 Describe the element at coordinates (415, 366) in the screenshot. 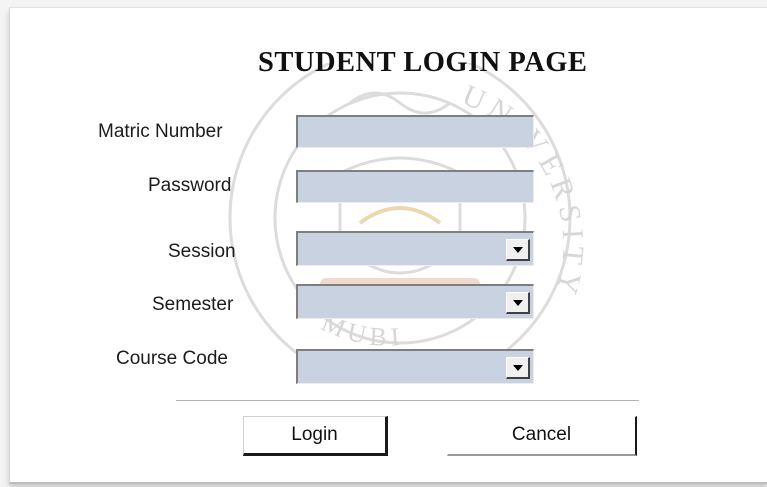

I see `course-code-select` at that location.